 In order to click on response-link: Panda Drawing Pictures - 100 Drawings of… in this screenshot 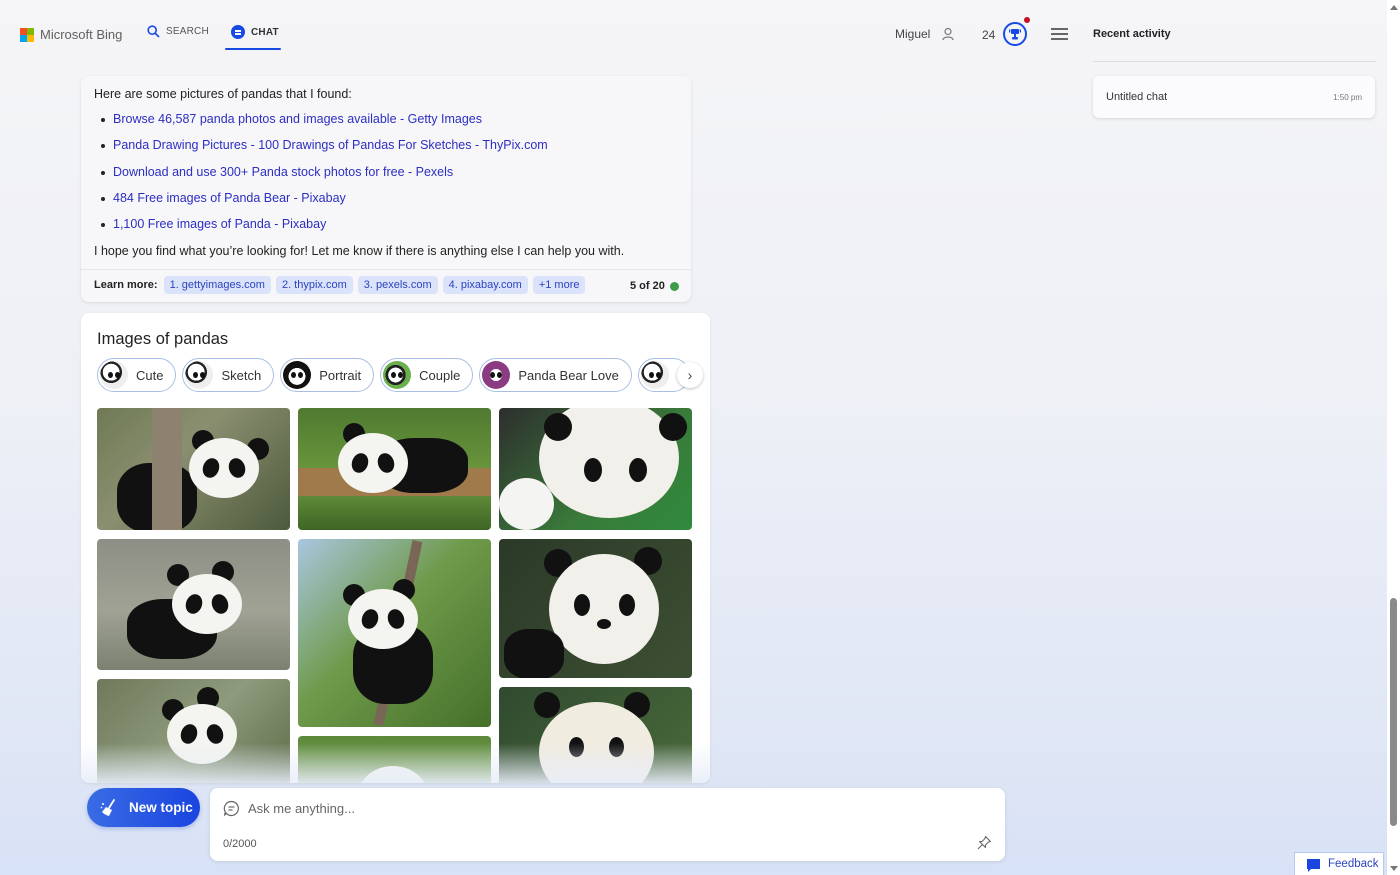, I will do `click(324, 151)`.